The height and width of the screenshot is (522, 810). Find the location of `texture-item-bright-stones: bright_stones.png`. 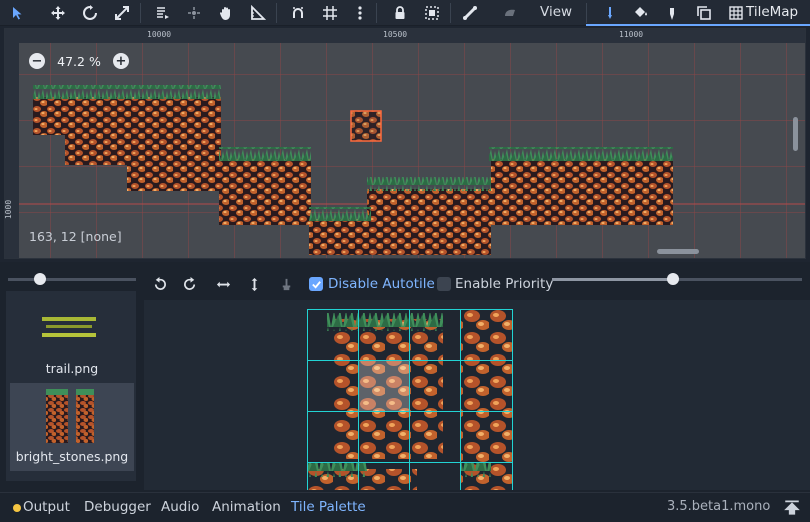

texture-item-bright-stones: bright_stones.png is located at coordinates (72, 427).